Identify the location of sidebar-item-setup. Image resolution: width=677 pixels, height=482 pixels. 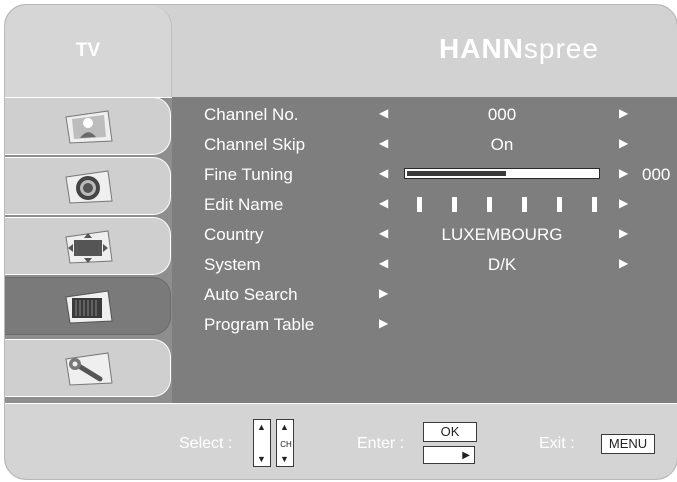
(88, 368).